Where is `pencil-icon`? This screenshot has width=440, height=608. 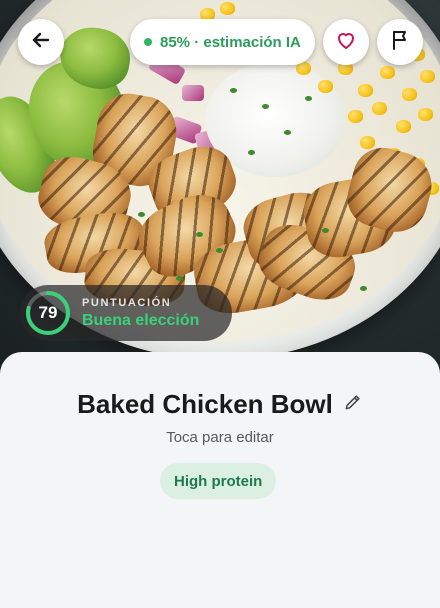
pencil-icon is located at coordinates (353, 404).